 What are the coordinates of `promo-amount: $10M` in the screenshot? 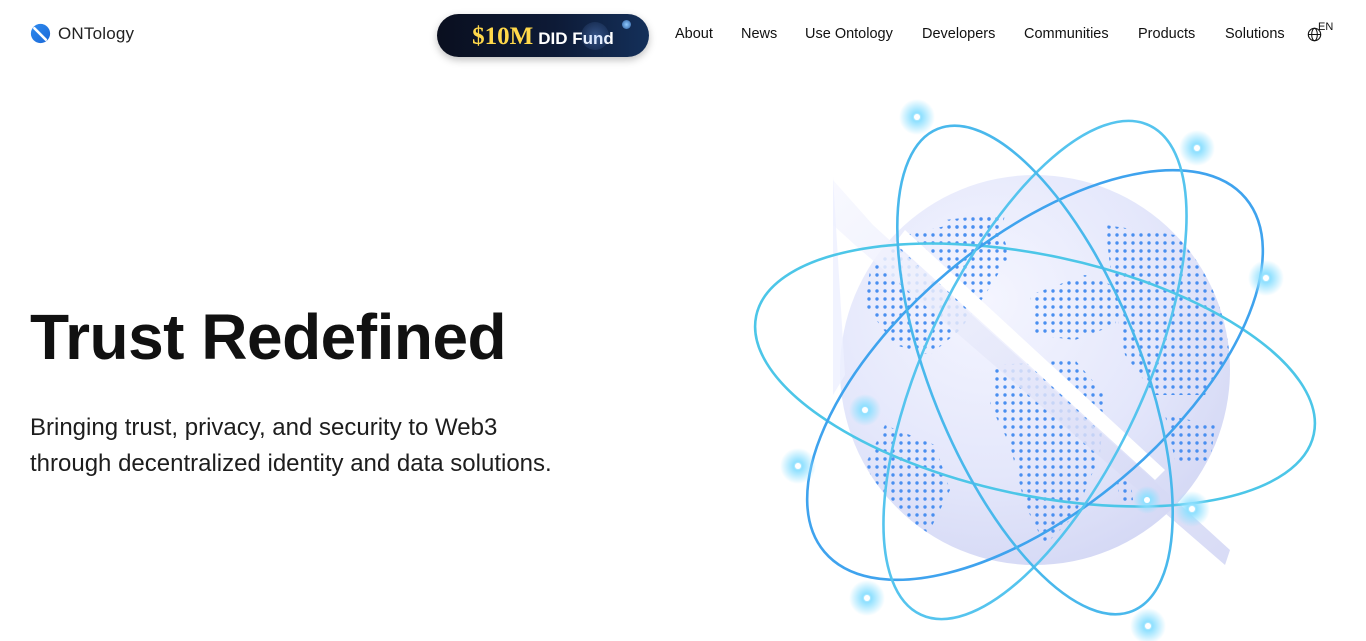 It's located at (503, 36).